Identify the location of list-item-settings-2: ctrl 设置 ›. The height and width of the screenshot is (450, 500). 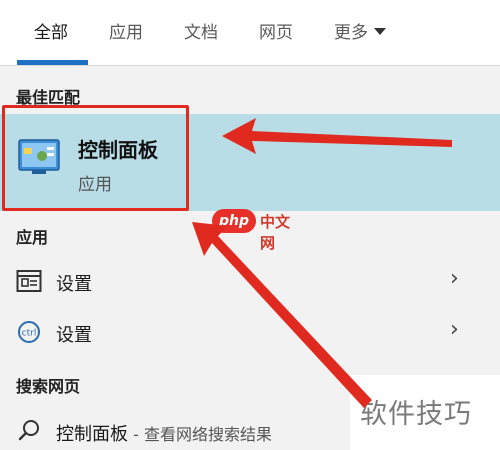
(250, 332).